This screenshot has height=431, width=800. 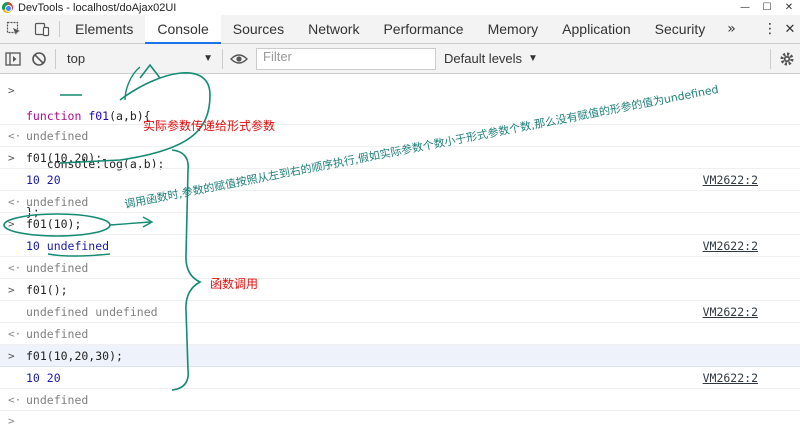 I want to click on chrome-icon, so click(x=7, y=7).